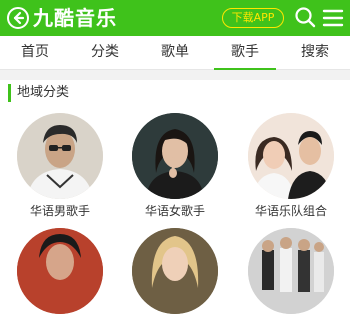 The image size is (350, 318). What do you see at coordinates (333, 18) in the screenshot?
I see `menu-icon` at bounding box center [333, 18].